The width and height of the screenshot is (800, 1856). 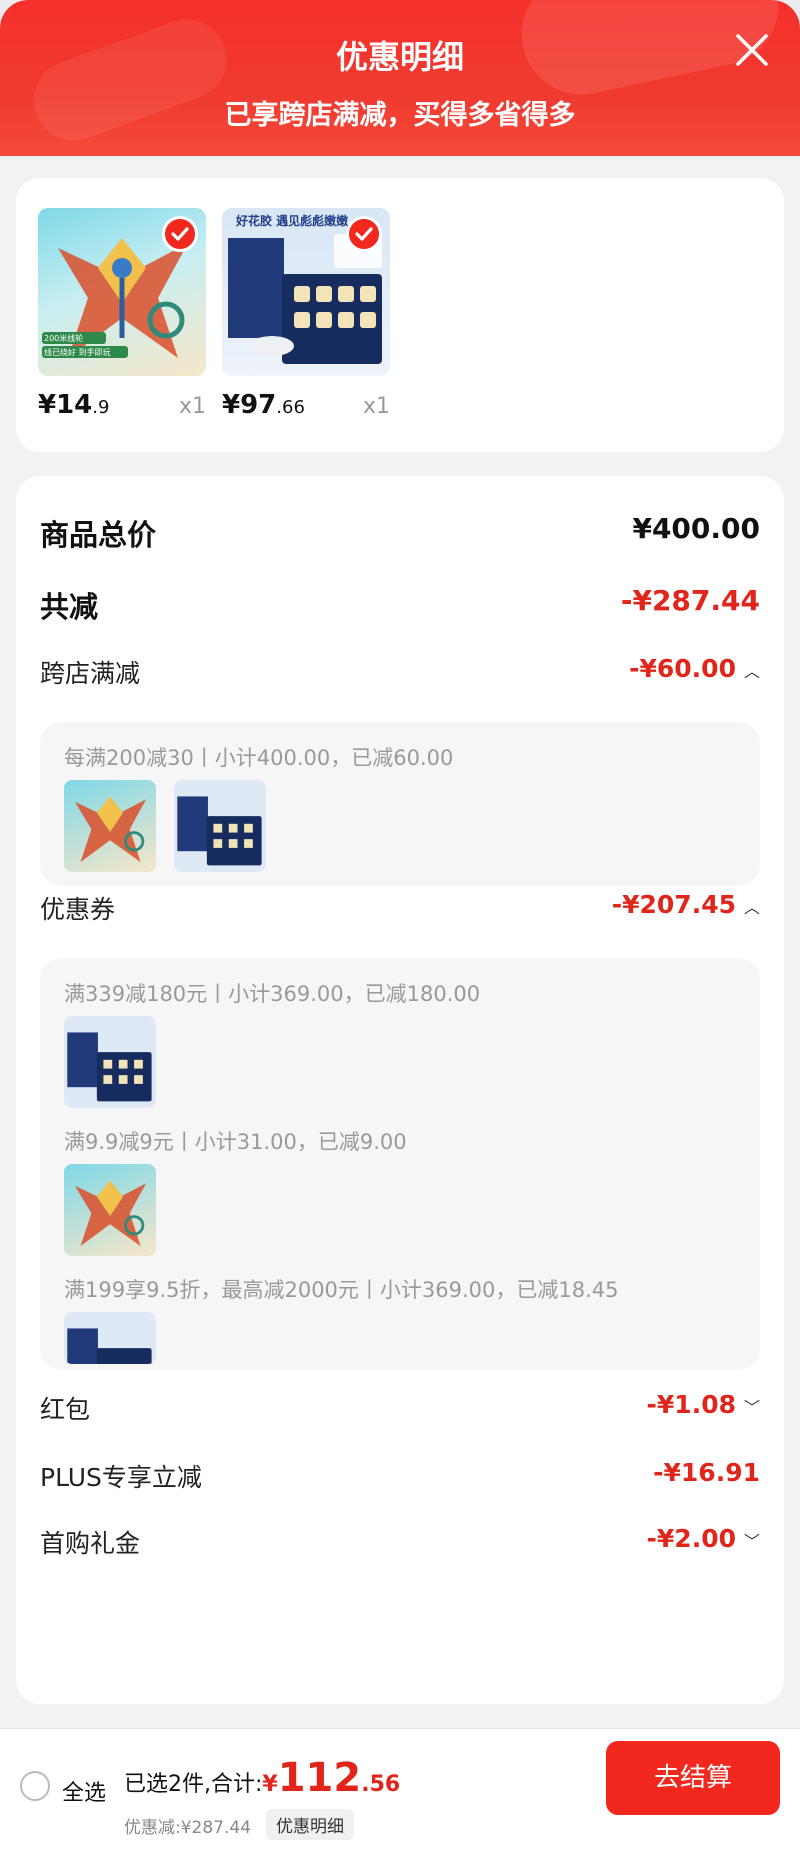 I want to click on product-item: 好花胶 遇见彪彪嫩嫩 ¥97.66 x1, so click(x=306, y=317).